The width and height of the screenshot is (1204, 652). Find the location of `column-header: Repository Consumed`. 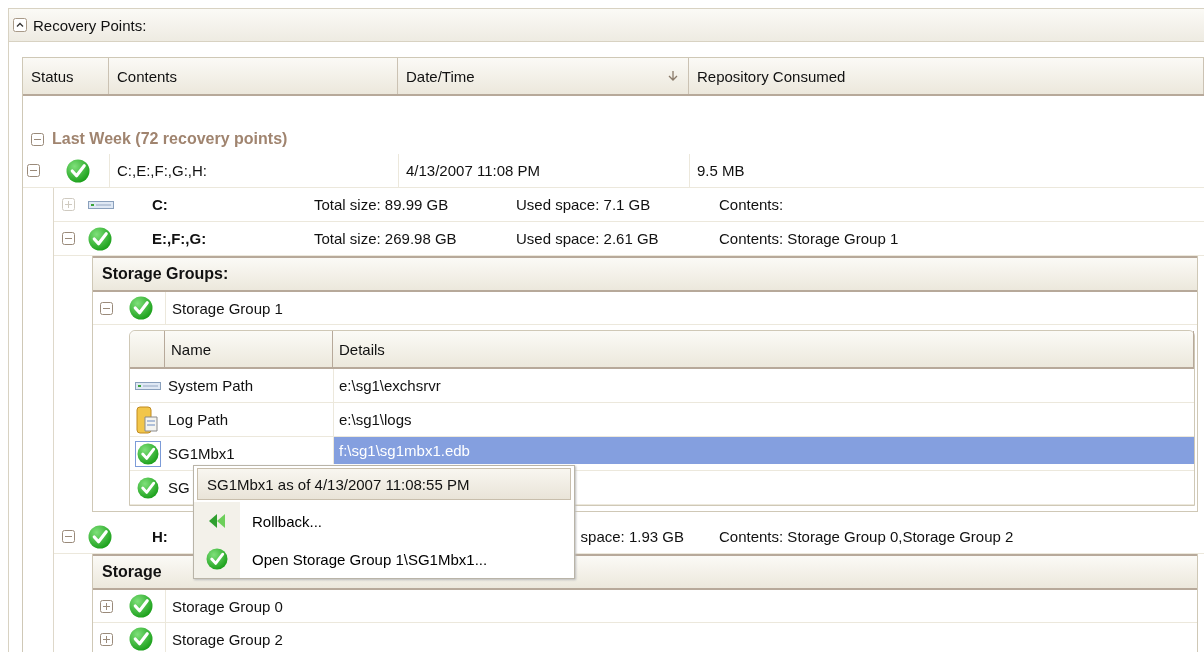

column-header: Repository Consumed is located at coordinates (771, 76).